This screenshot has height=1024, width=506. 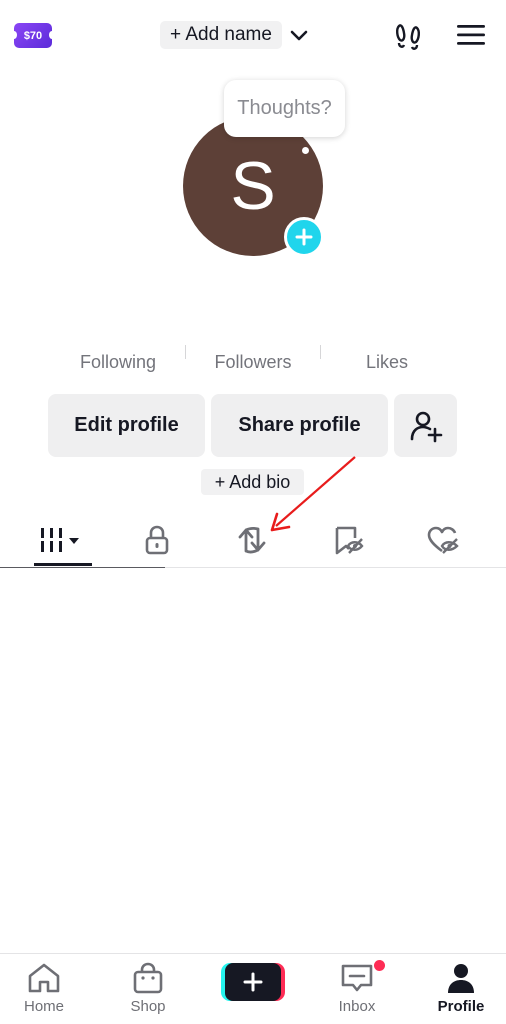 I want to click on nav-inbox-label: Inbox, so click(x=357, y=1006).